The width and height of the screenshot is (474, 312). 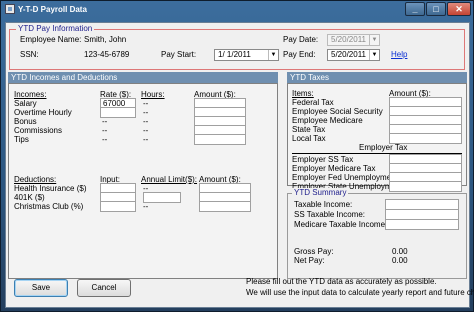 I want to click on title-bar: Y-T-D Payroll Data _ □ ✕, so click(x=237, y=9).